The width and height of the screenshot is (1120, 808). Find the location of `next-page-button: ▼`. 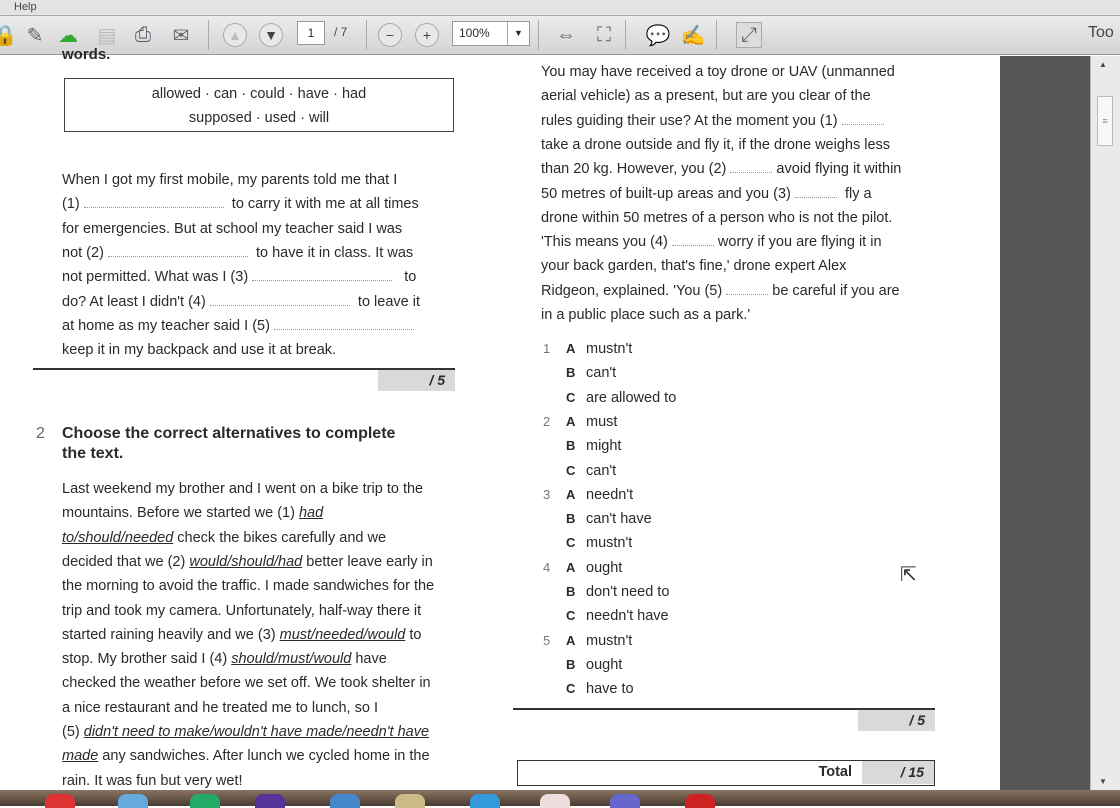

next-page-button: ▼ is located at coordinates (271, 35).